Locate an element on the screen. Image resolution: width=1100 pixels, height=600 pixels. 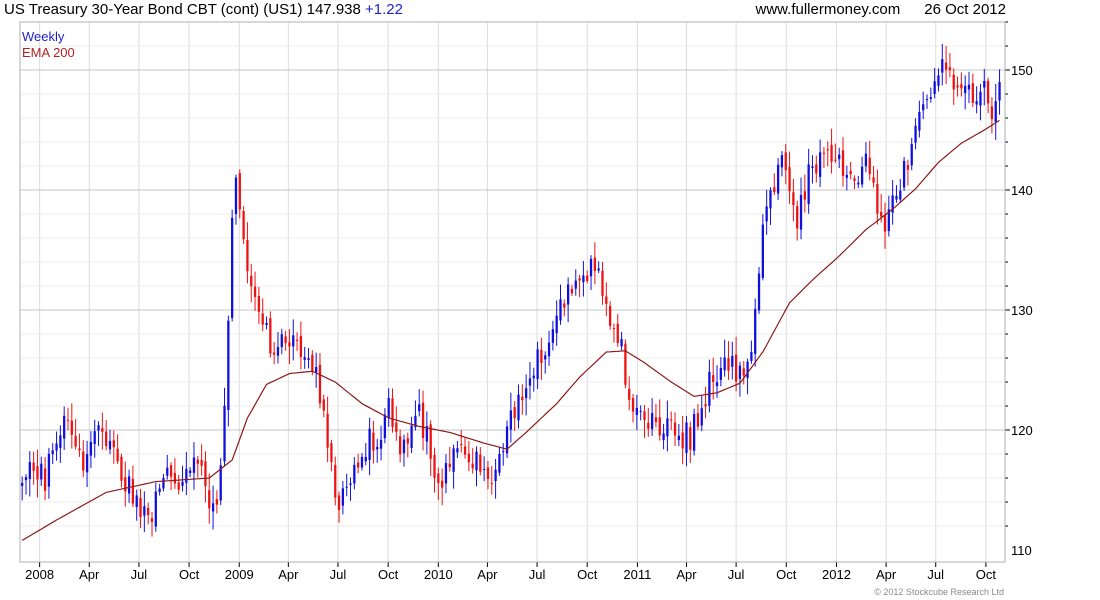
y-tick-label: 120 is located at coordinates (1022, 430).